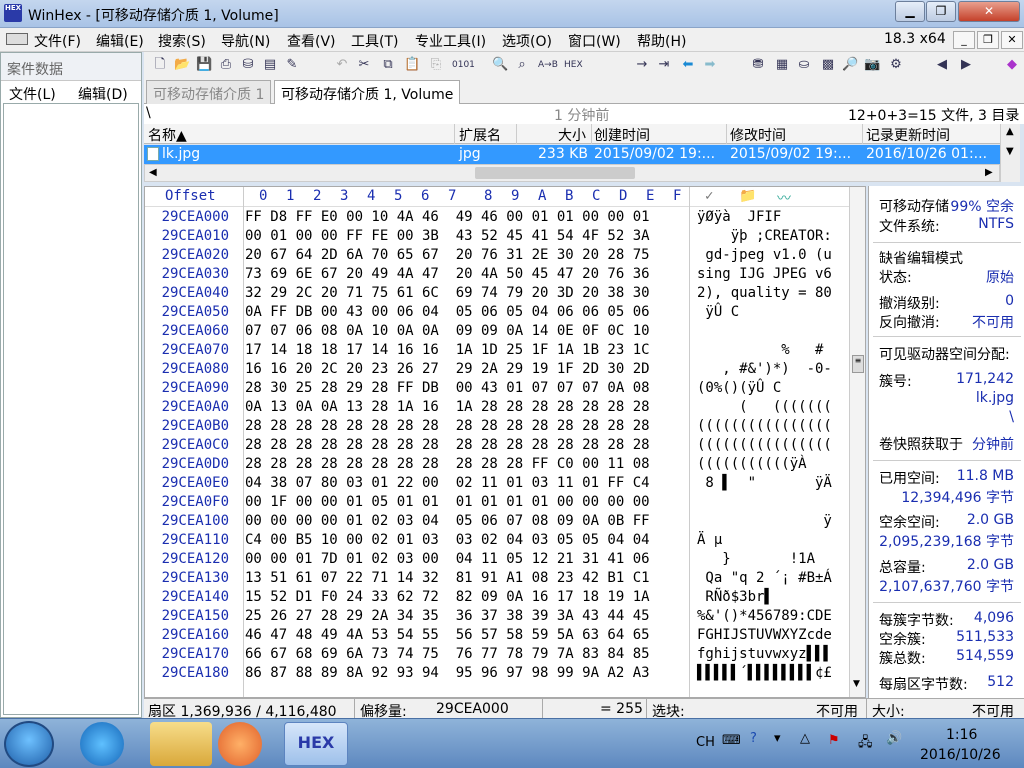  What do you see at coordinates (13, 13) in the screenshot?
I see `winhex-app-icon: HEX` at bounding box center [13, 13].